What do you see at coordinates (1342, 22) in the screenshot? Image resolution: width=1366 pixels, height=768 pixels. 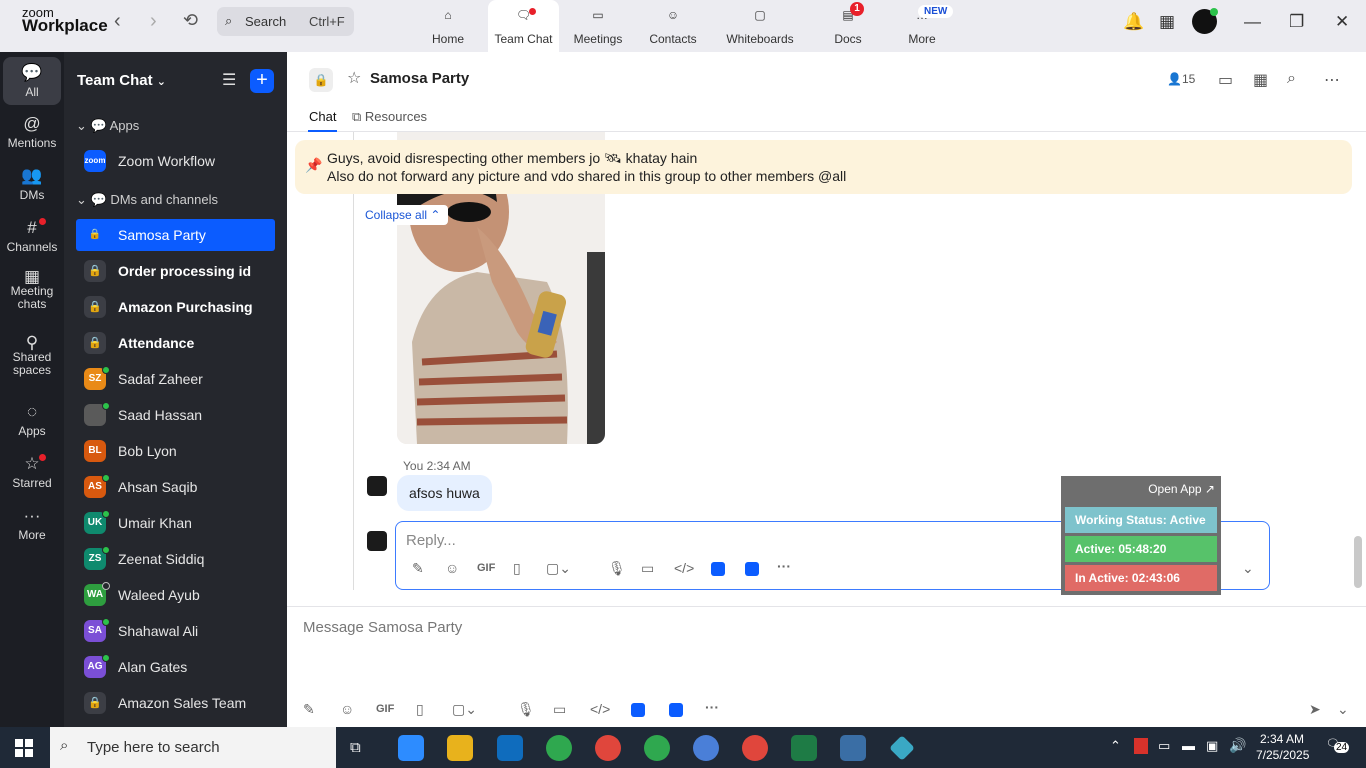 I see `close-icon: ✕` at bounding box center [1342, 22].